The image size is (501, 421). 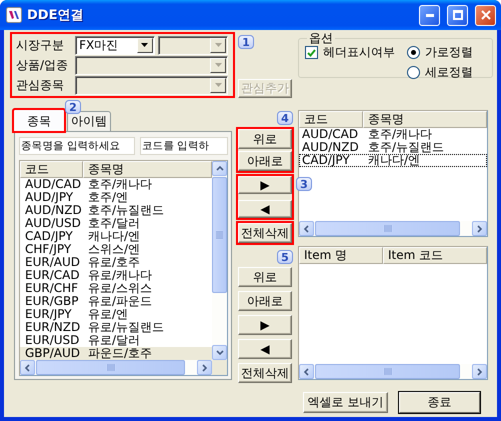 I want to click on checkbox, so click(x=311, y=52).